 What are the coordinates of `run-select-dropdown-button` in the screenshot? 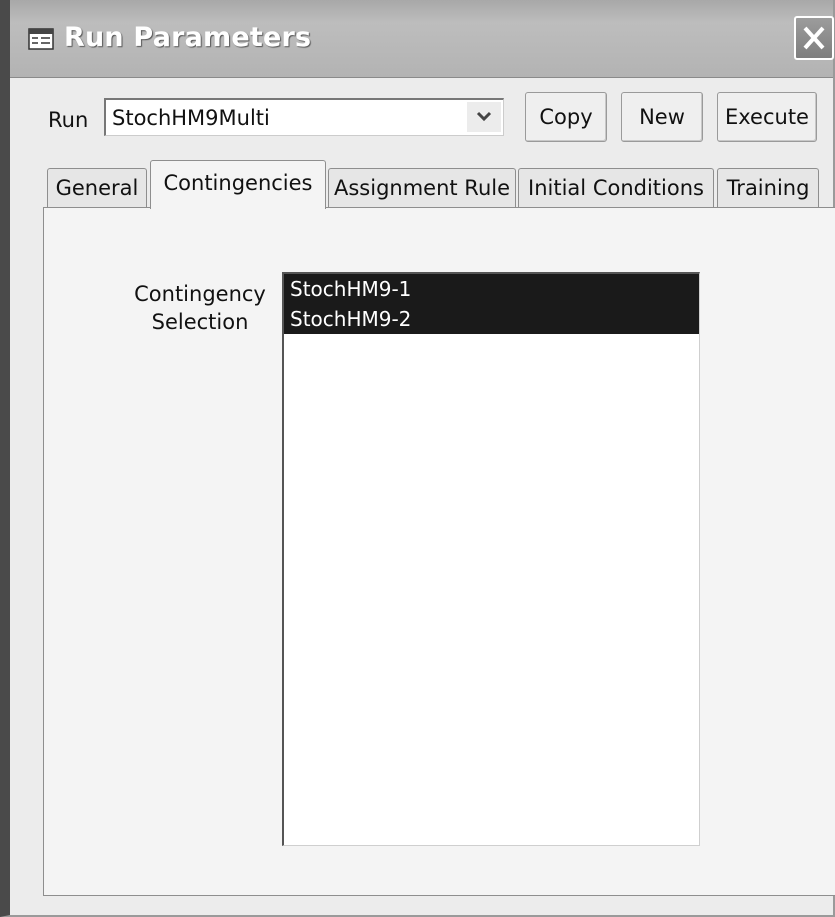 It's located at (484, 117).